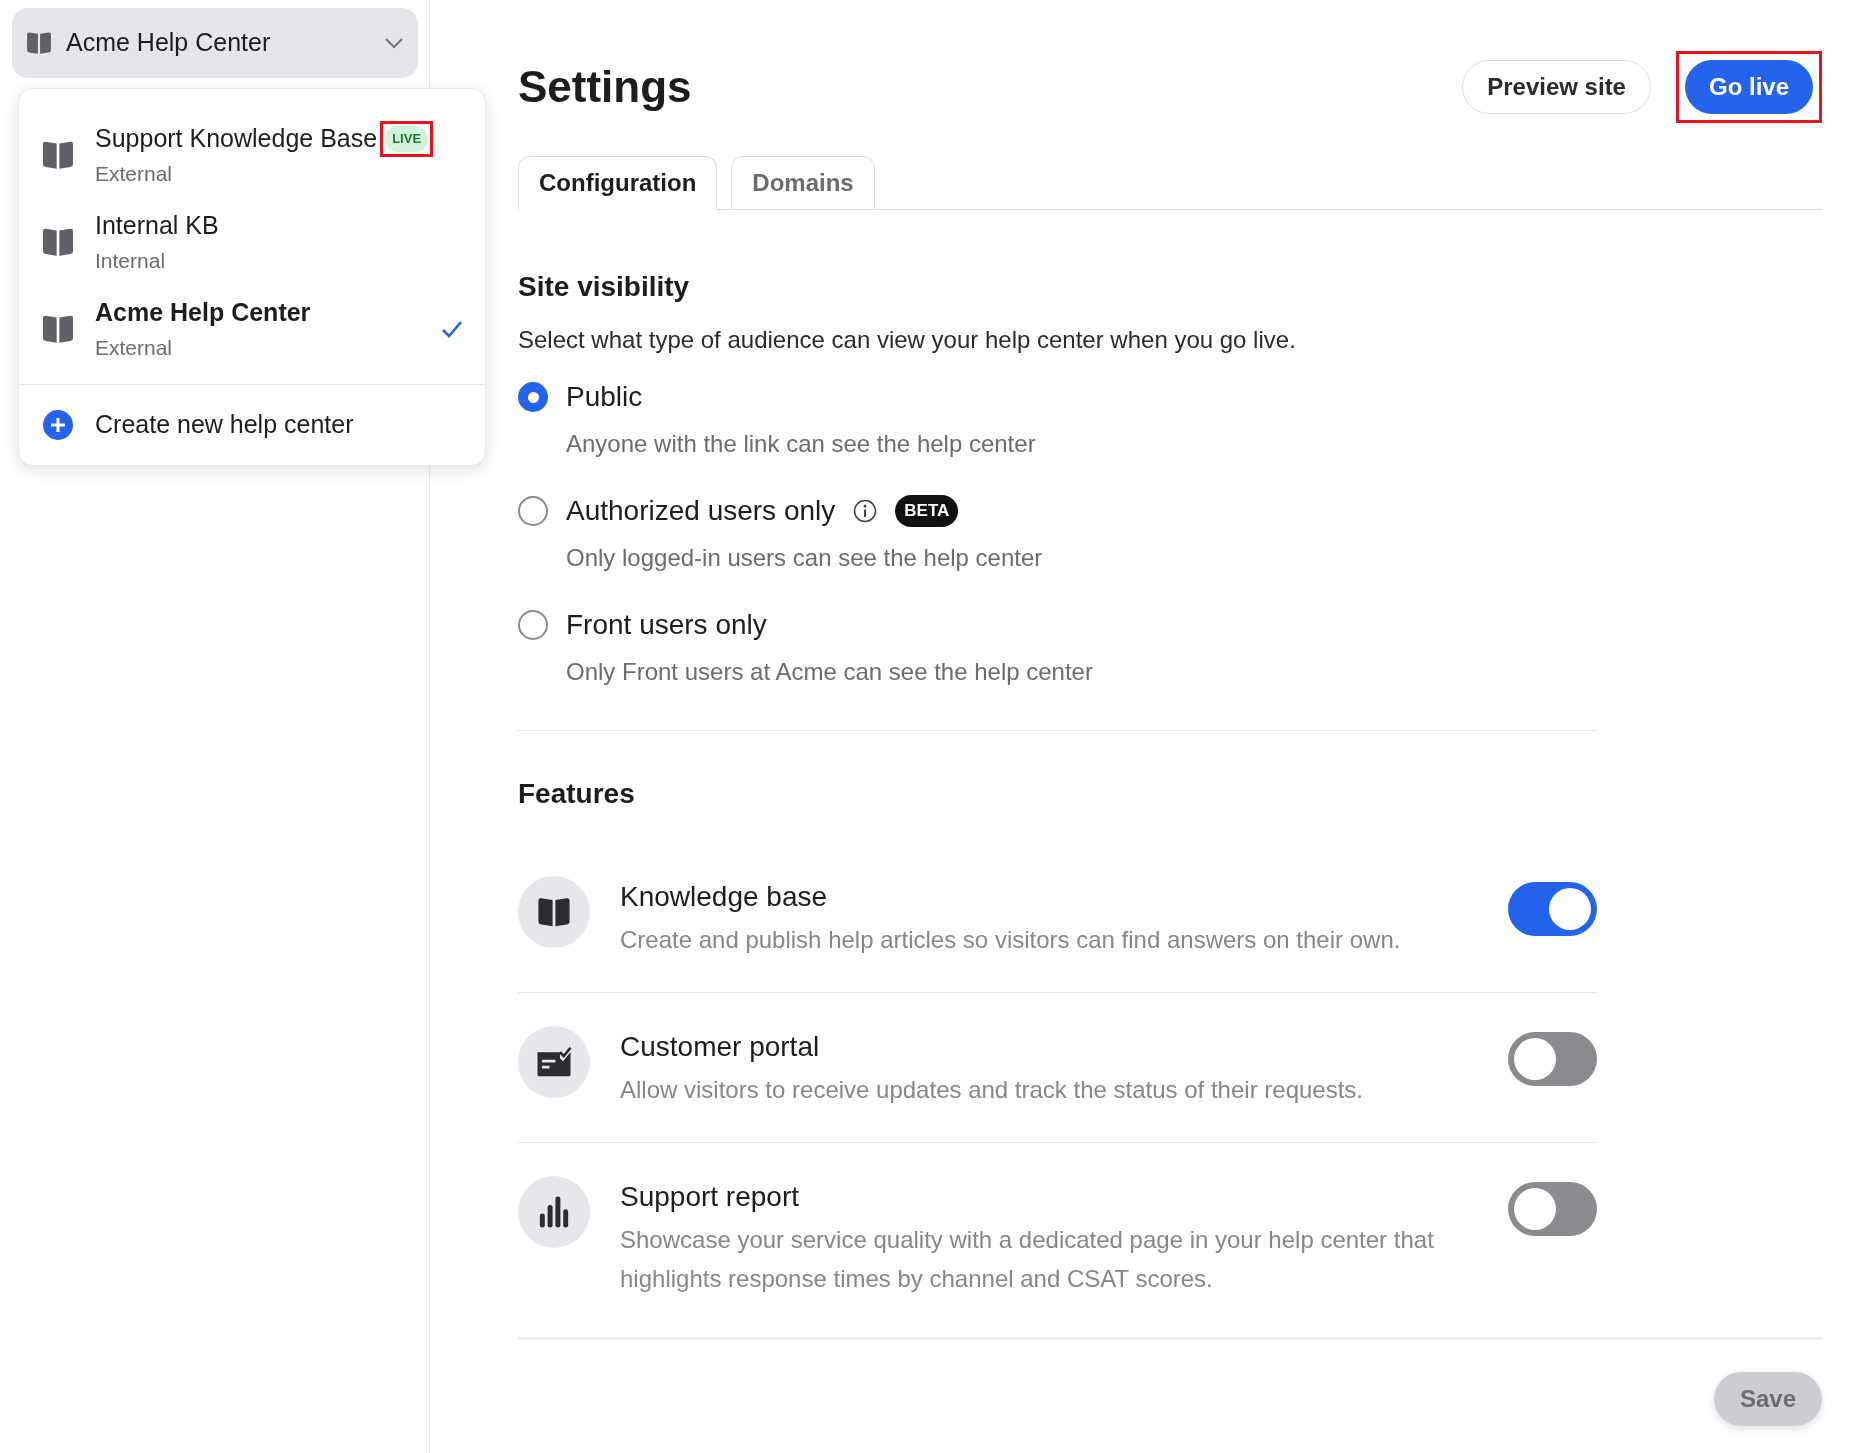 Image resolution: width=1868 pixels, height=1453 pixels. What do you see at coordinates (252, 241) in the screenshot?
I see `help-center-option: Internal KB Internal` at bounding box center [252, 241].